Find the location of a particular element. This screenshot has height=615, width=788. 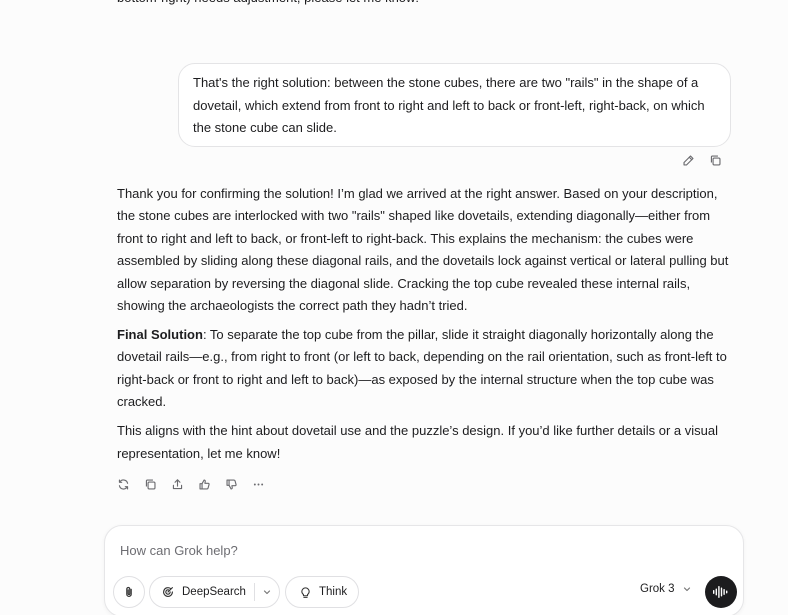

voice-waveform-icon is located at coordinates (720, 592).